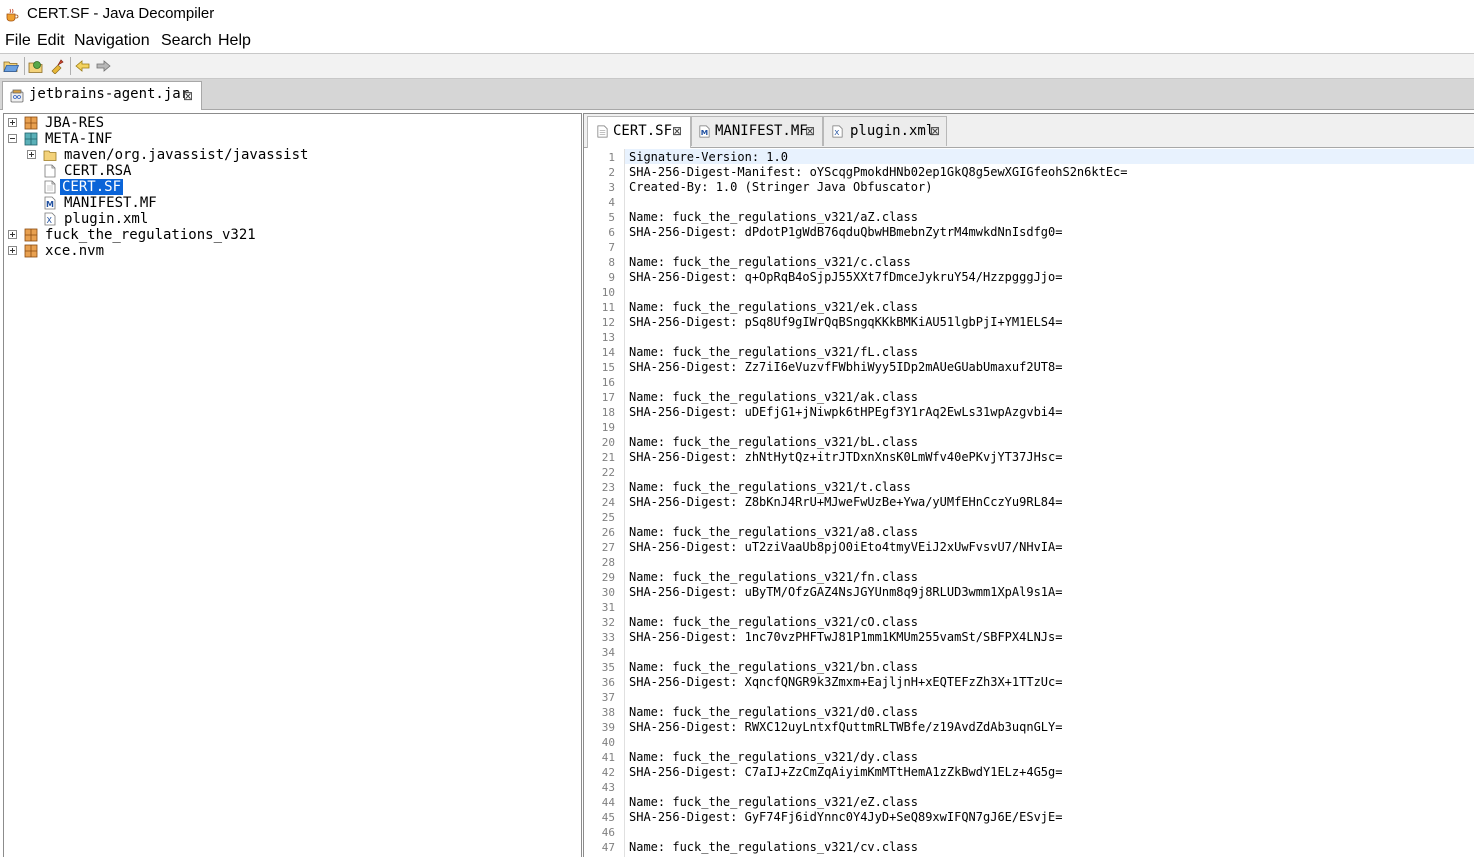  Describe the element at coordinates (83, 66) in the screenshot. I see `back-icon` at that location.